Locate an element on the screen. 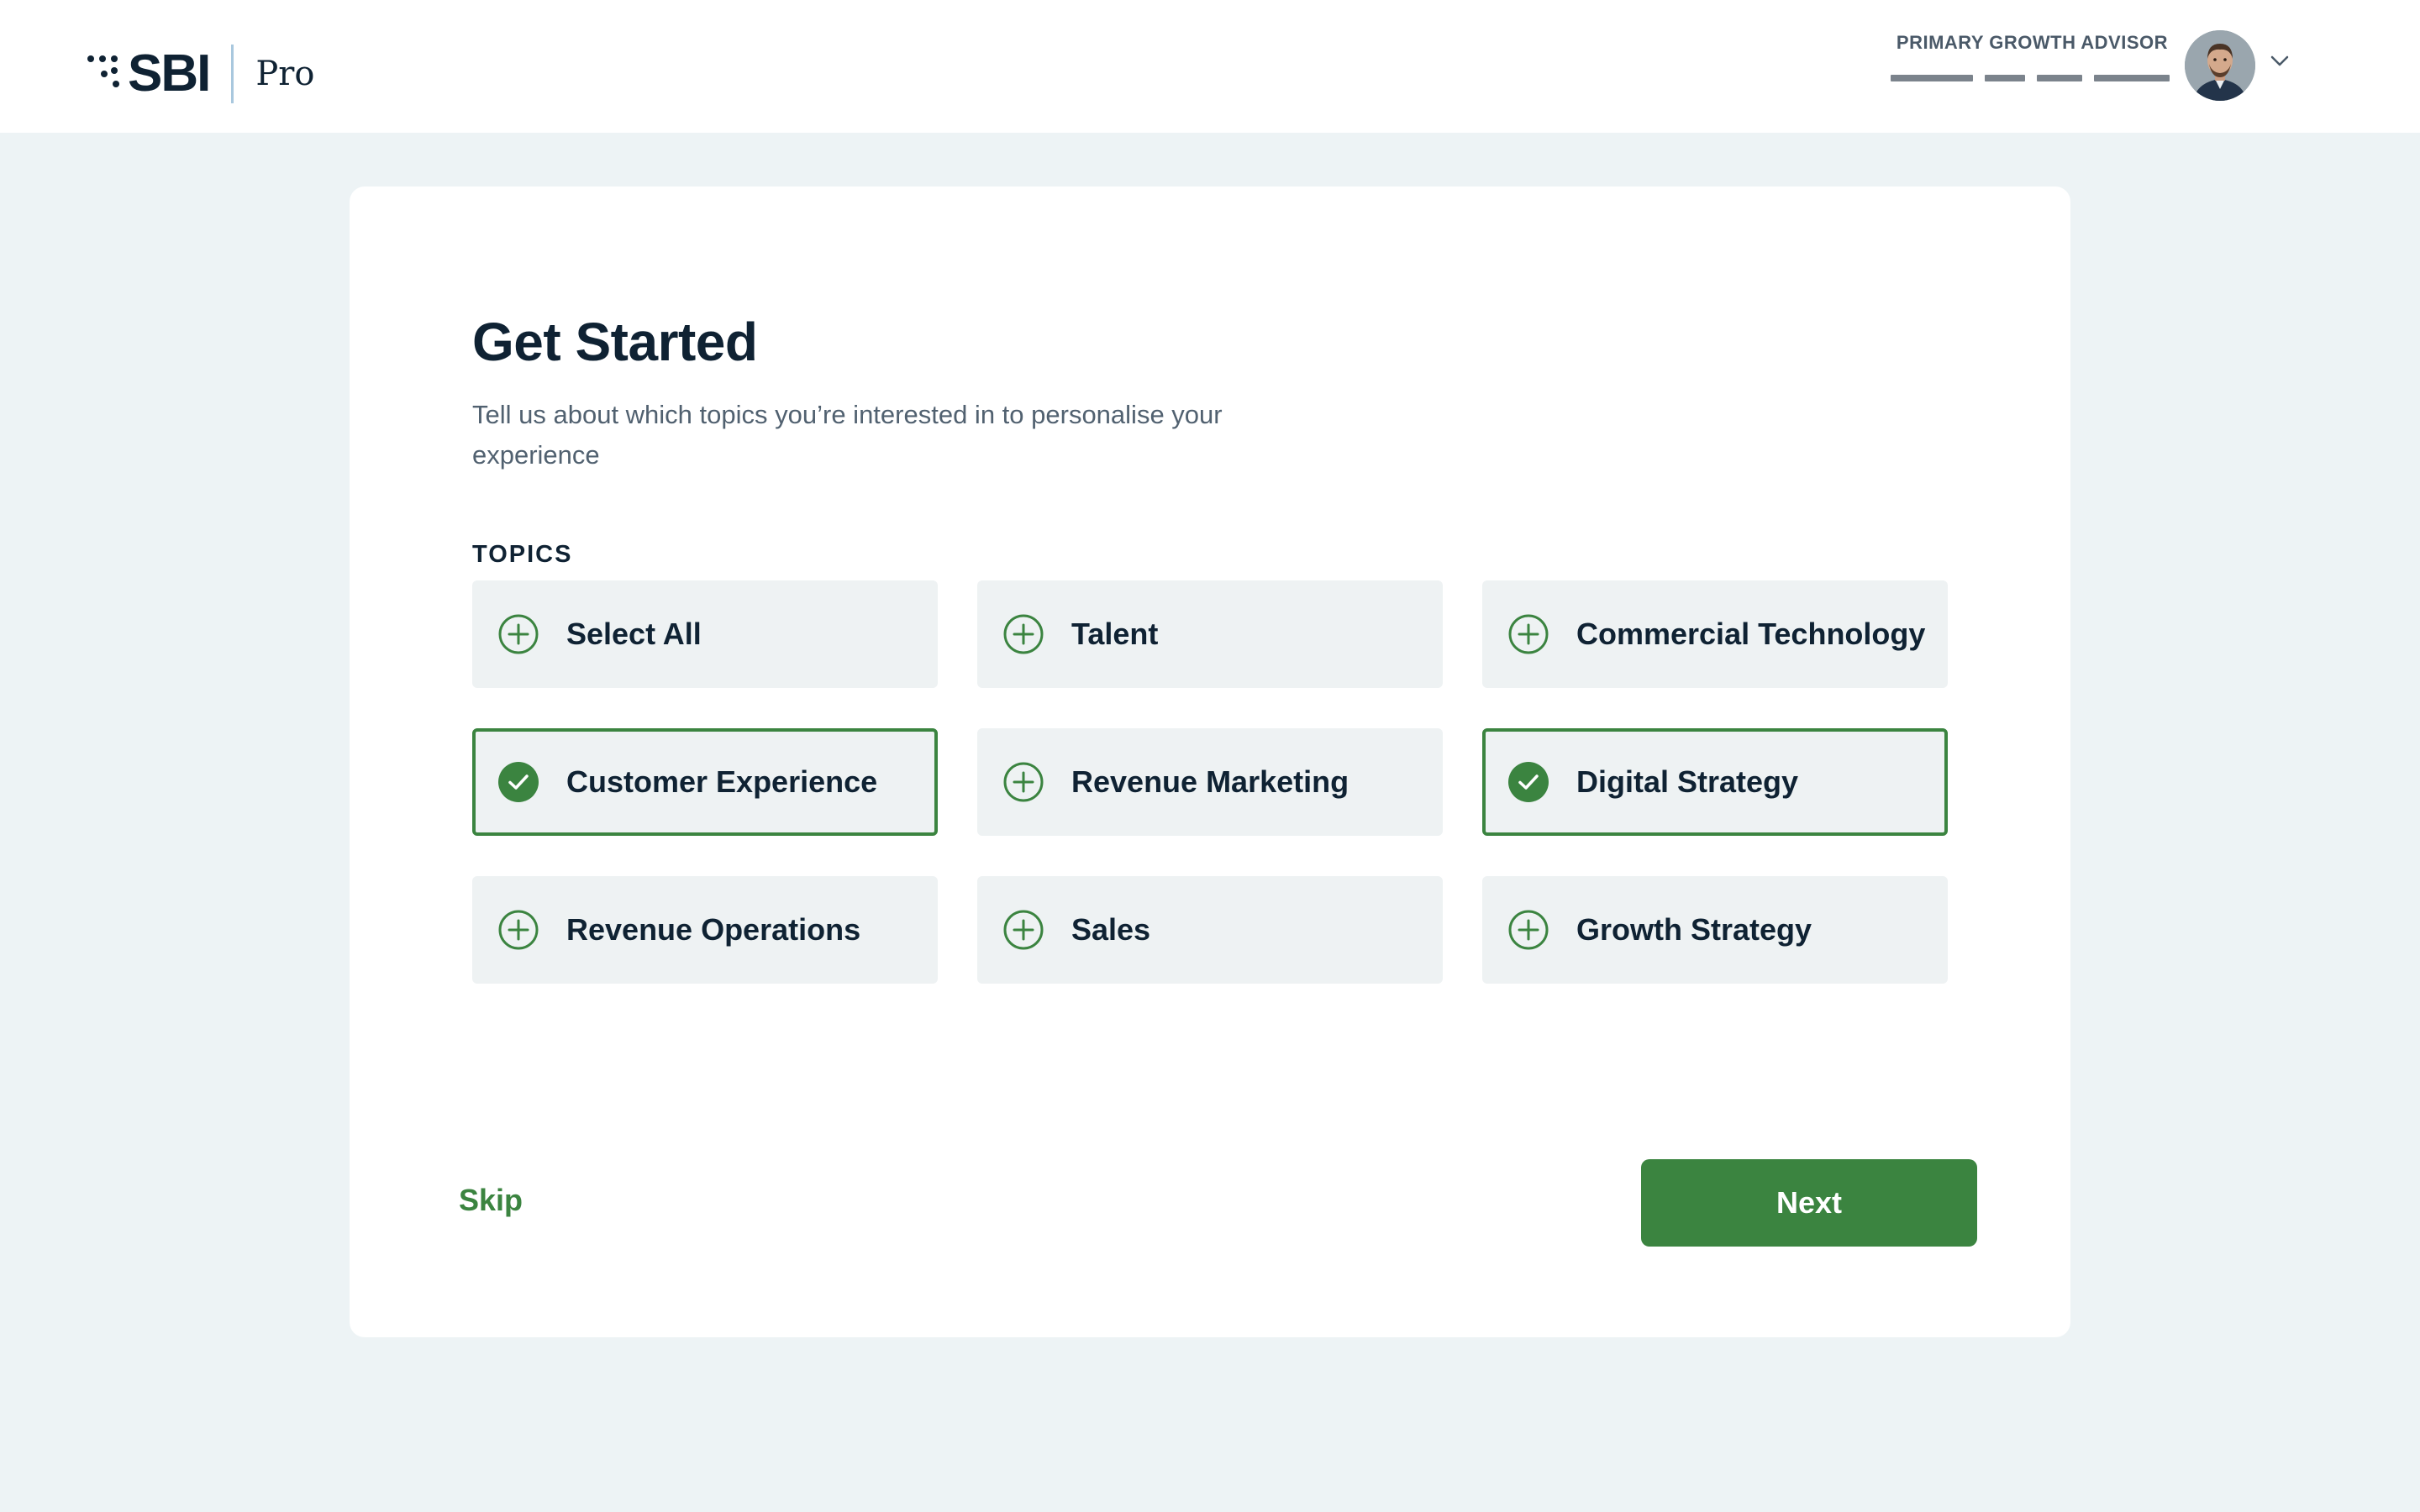 The image size is (2420, 1512). topic-label: Talent is located at coordinates (1115, 634).